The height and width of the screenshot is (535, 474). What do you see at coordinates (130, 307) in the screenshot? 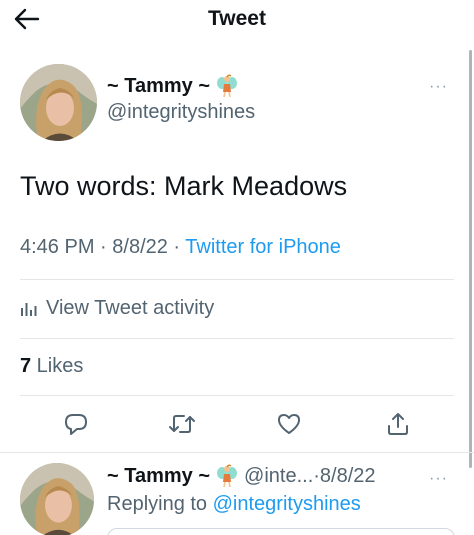
I see `view-activity-label: View Tweet activity` at bounding box center [130, 307].